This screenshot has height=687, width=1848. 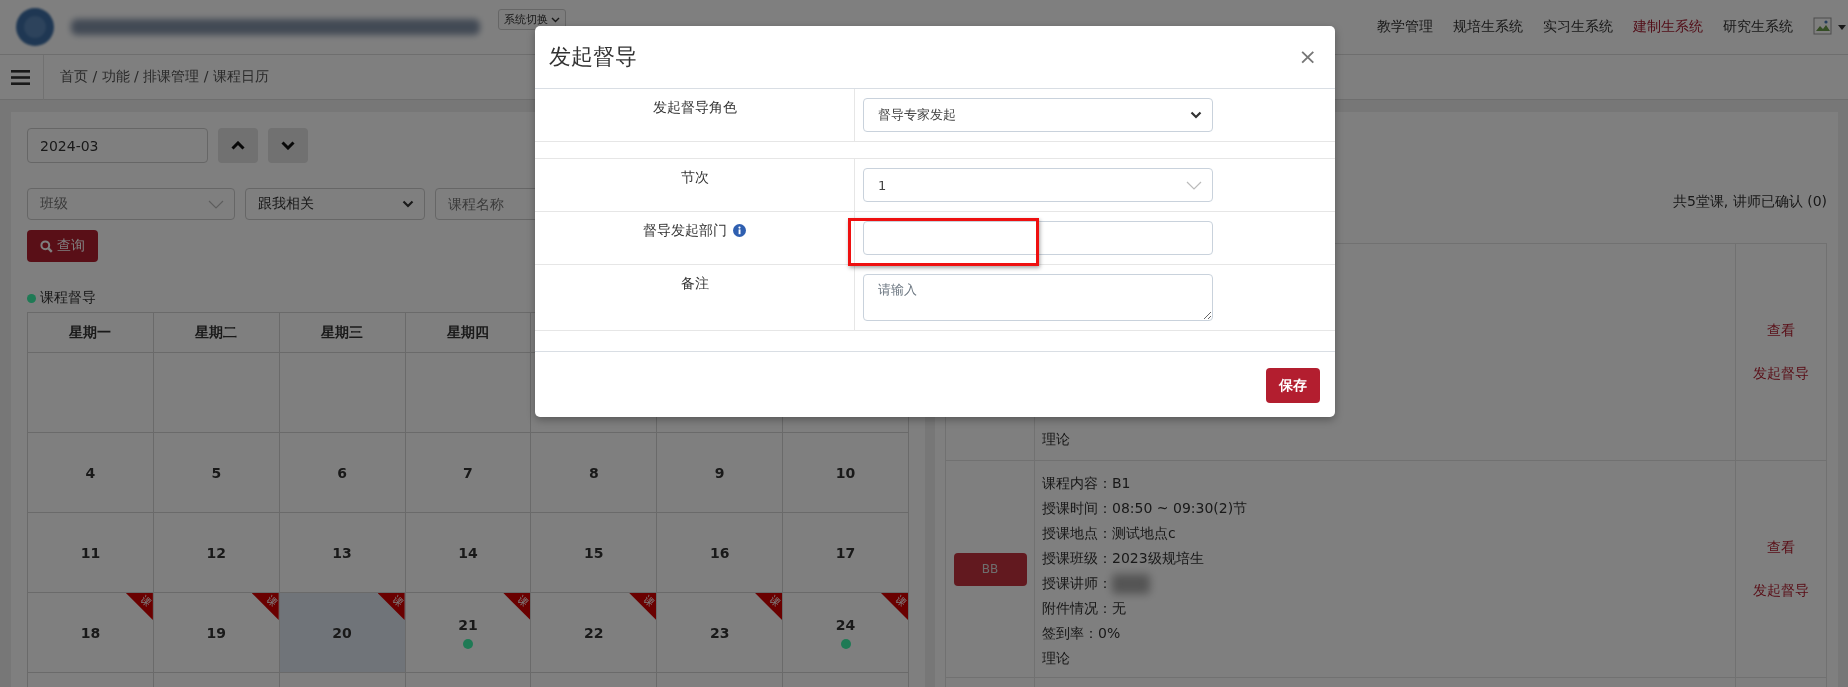 I want to click on lesson-detail: 签到率：0%, so click(x=1081, y=633).